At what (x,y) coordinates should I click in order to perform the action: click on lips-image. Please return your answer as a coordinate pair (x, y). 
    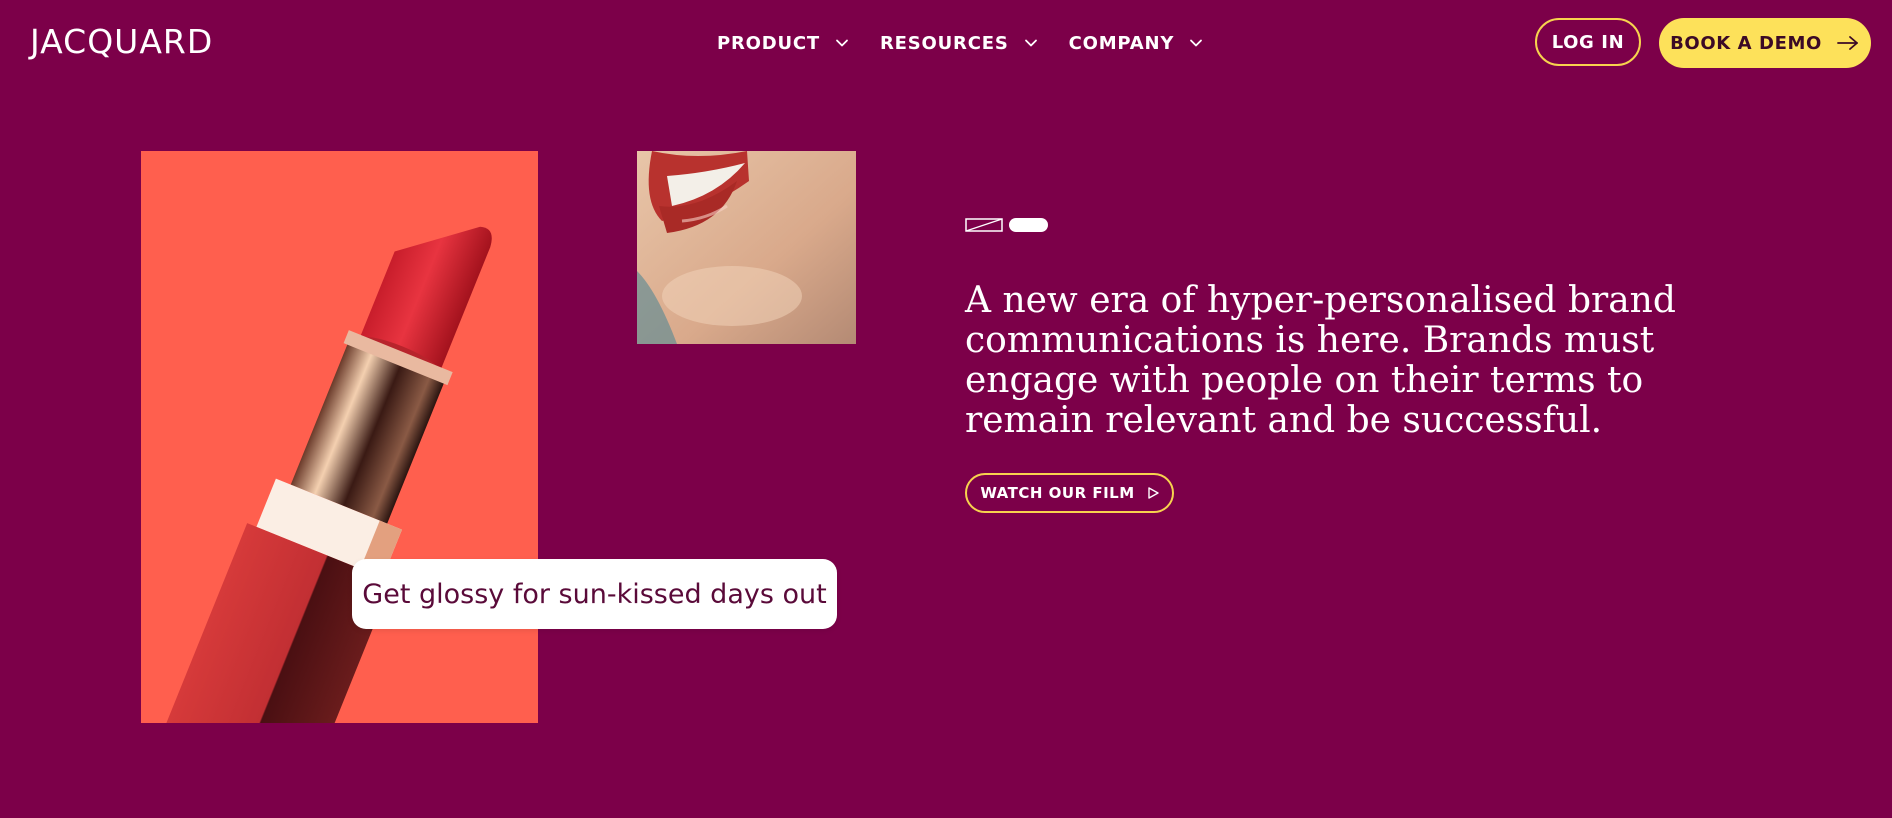
    Looking at the image, I should click on (746, 247).